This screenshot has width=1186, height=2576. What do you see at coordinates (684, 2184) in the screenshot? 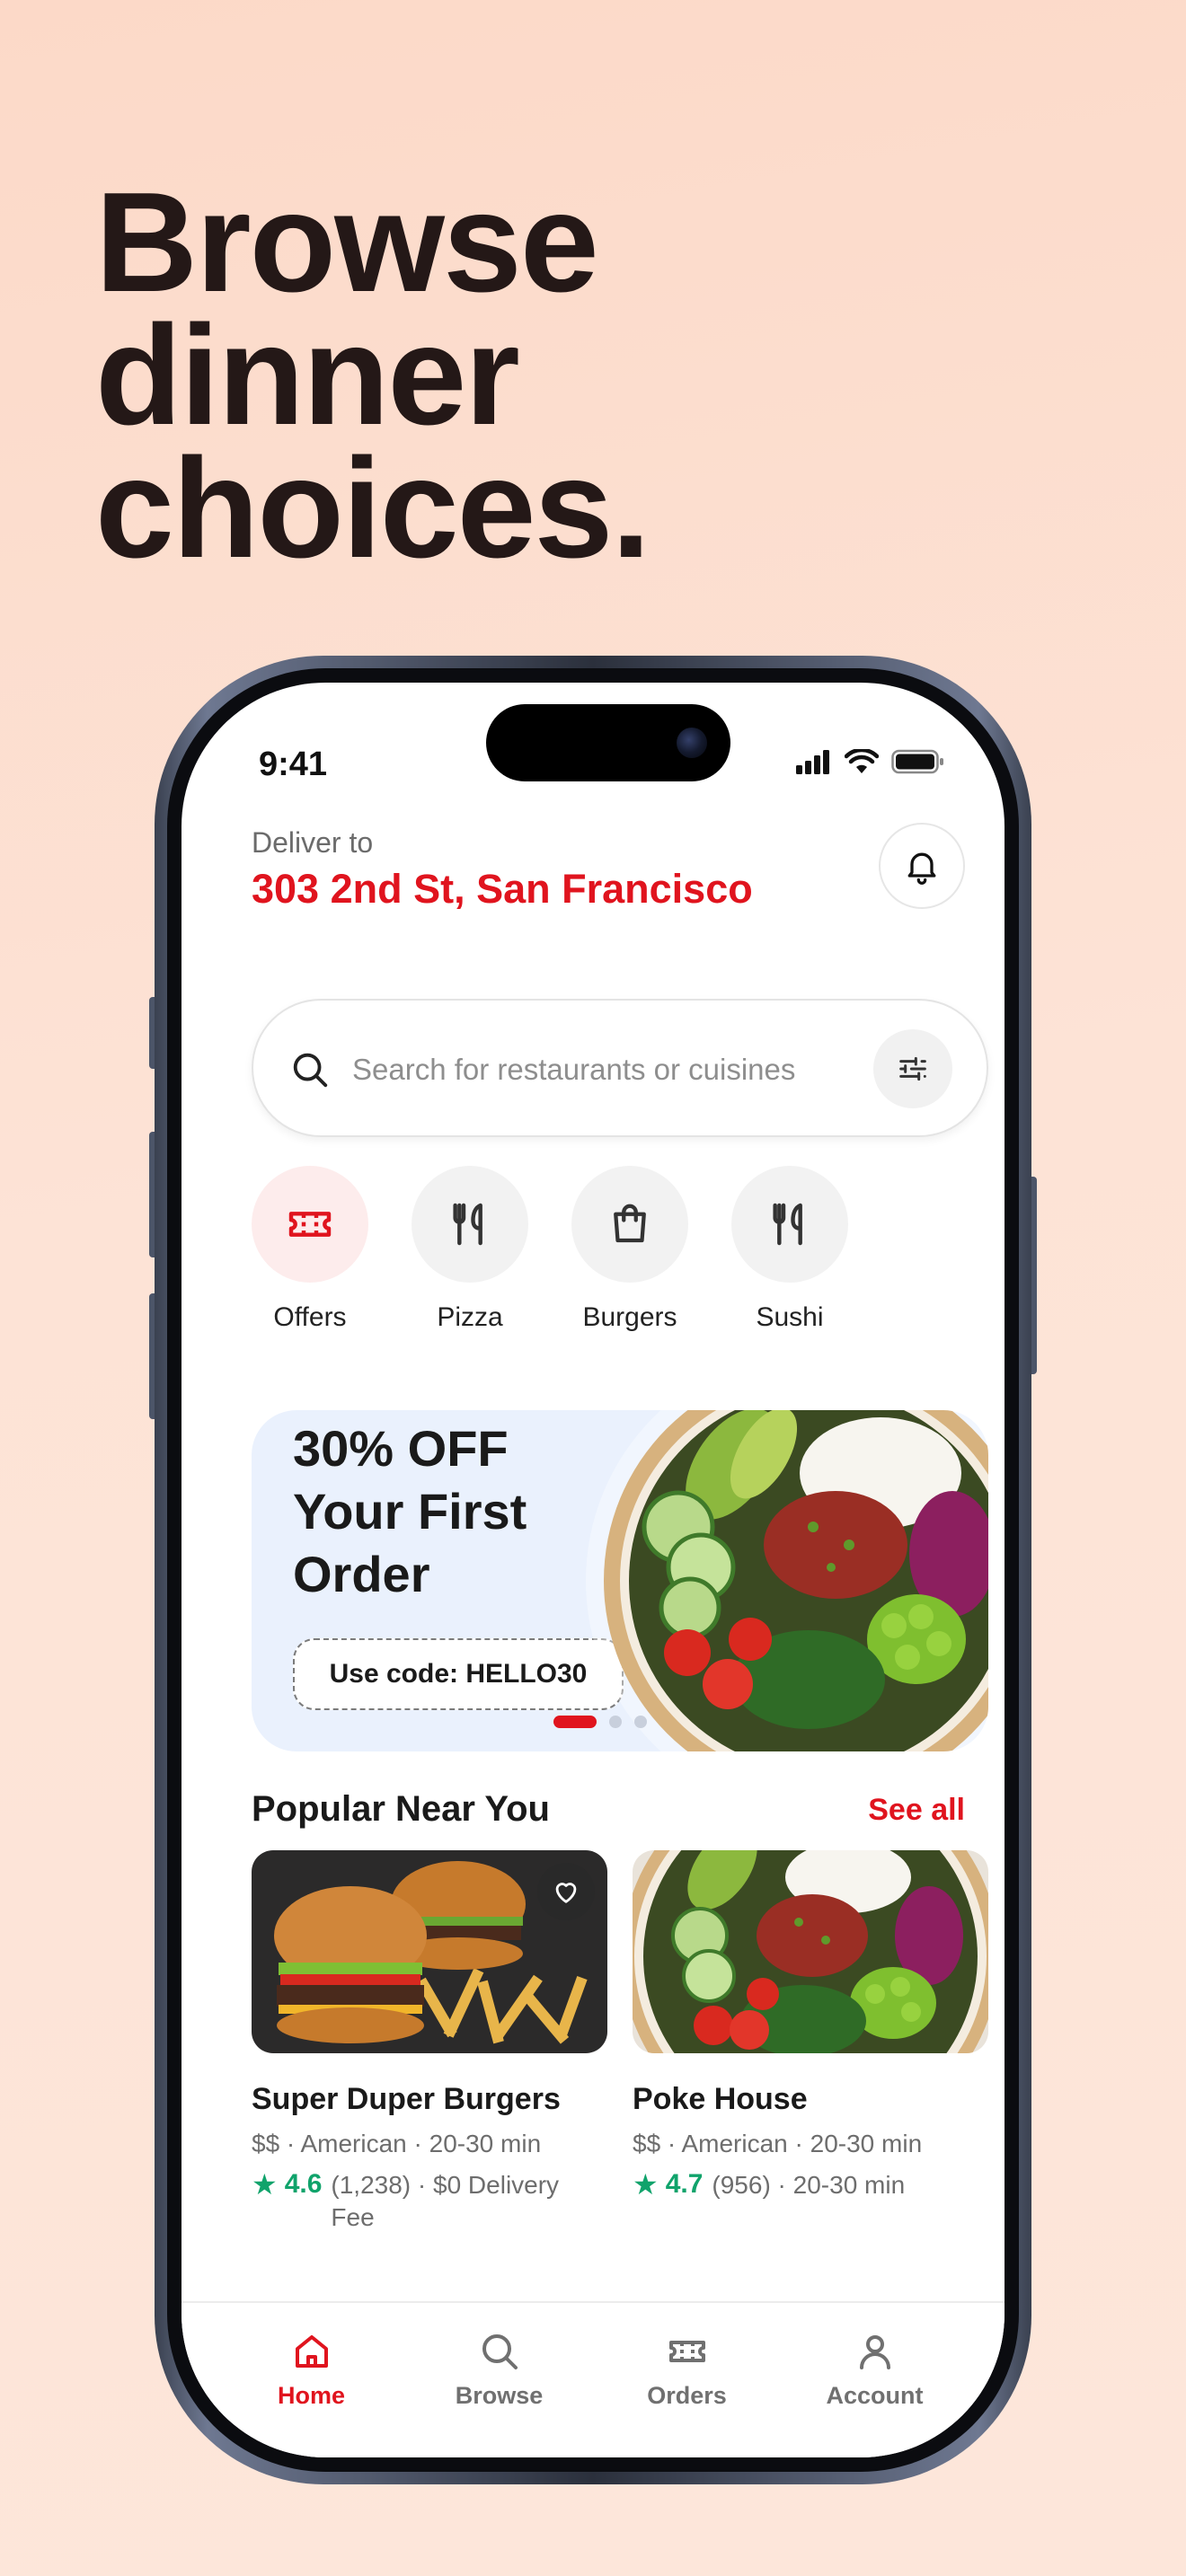
I see `rating-score: 4.7` at bounding box center [684, 2184].